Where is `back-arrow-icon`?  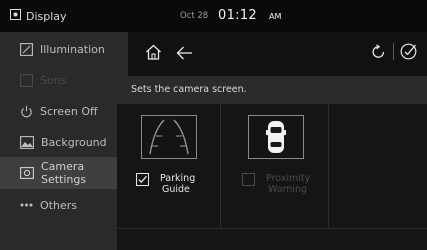
back-arrow-icon is located at coordinates (184, 53).